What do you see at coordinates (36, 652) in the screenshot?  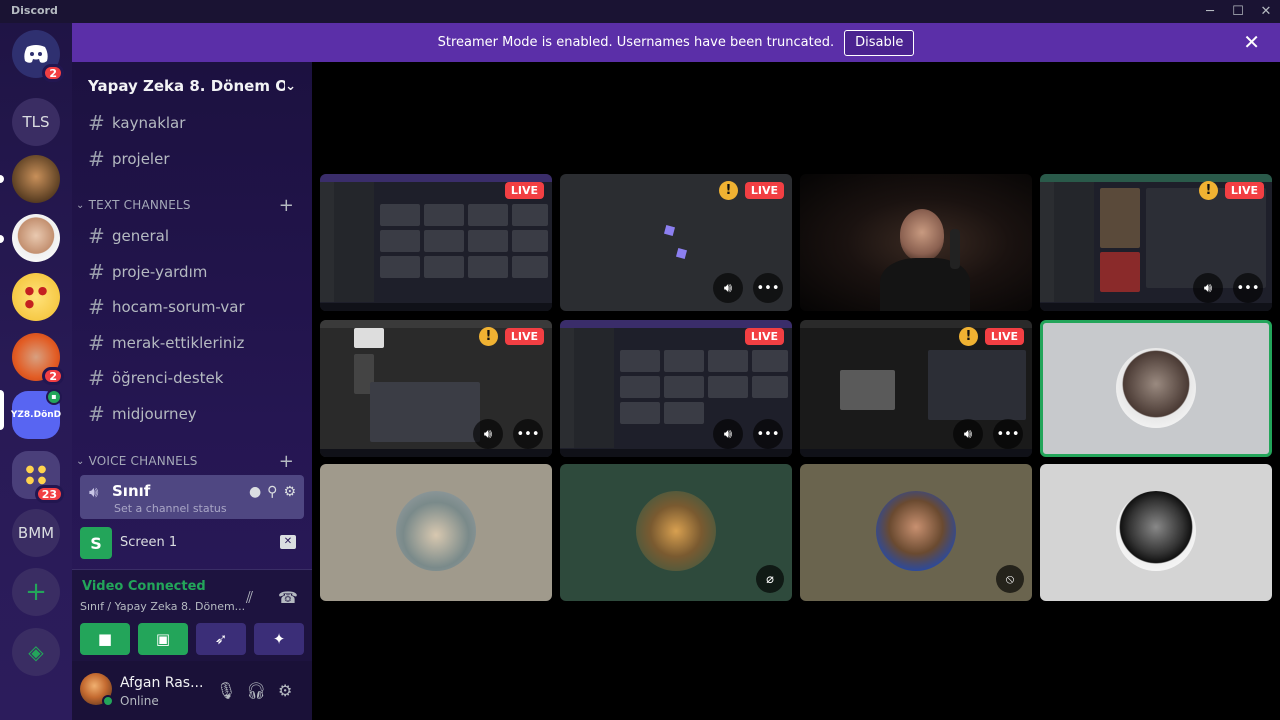 I see `discover-button: ◈` at bounding box center [36, 652].